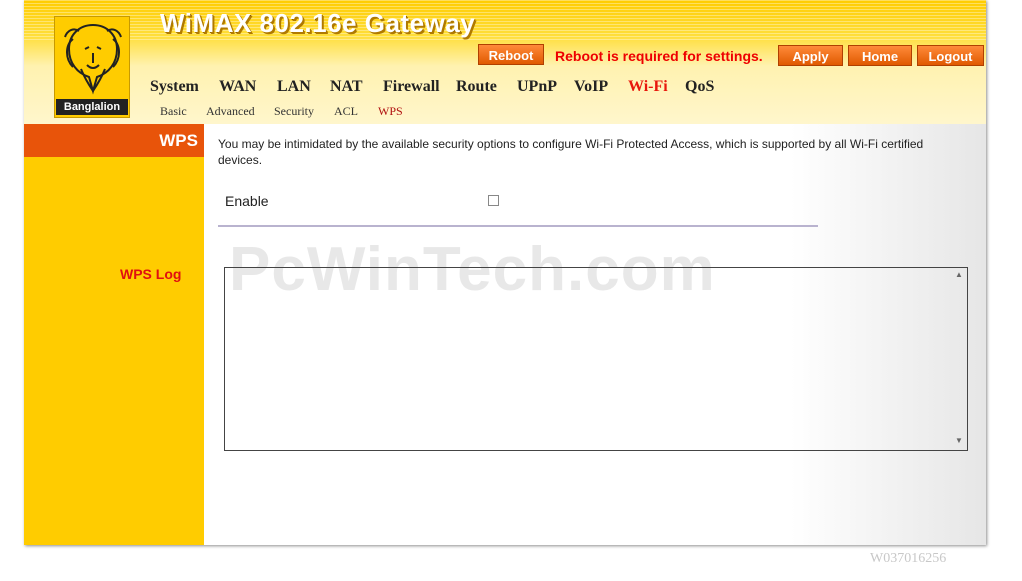 The height and width of the screenshot is (581, 1022). I want to click on nav-route: Route, so click(476, 87).